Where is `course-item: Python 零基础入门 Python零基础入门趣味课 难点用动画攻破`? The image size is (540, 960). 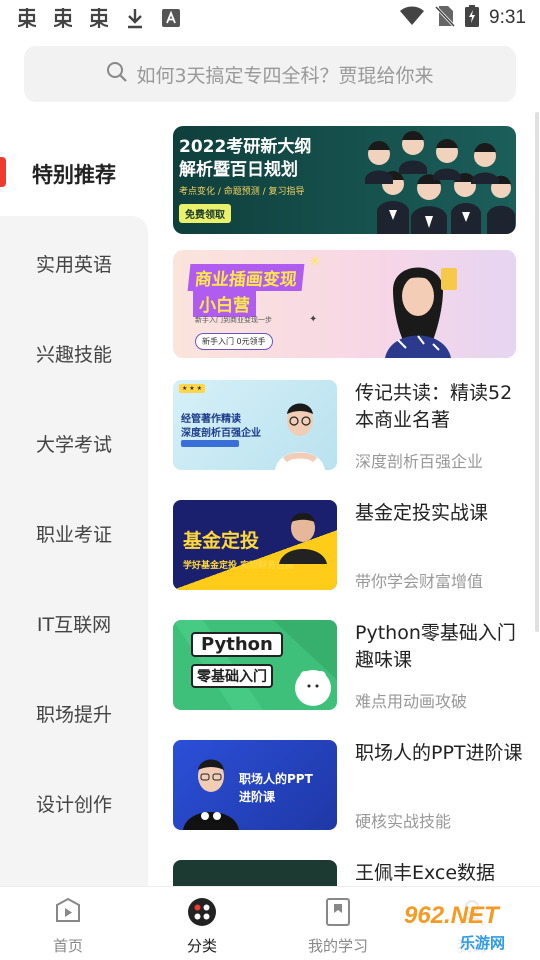 course-item: Python 零基础入门 Python零基础入门趣味课 难点用动画攻破 is located at coordinates (344, 666).